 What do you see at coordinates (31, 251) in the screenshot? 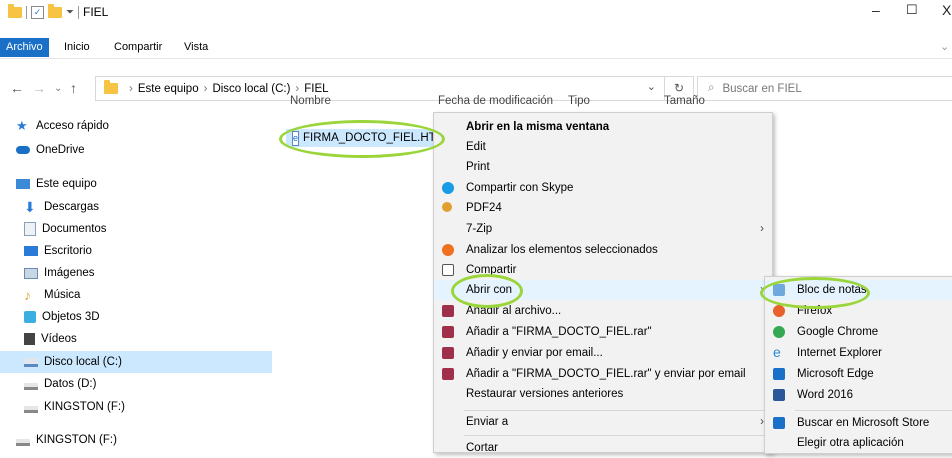
I see `desktop-icon` at bounding box center [31, 251].